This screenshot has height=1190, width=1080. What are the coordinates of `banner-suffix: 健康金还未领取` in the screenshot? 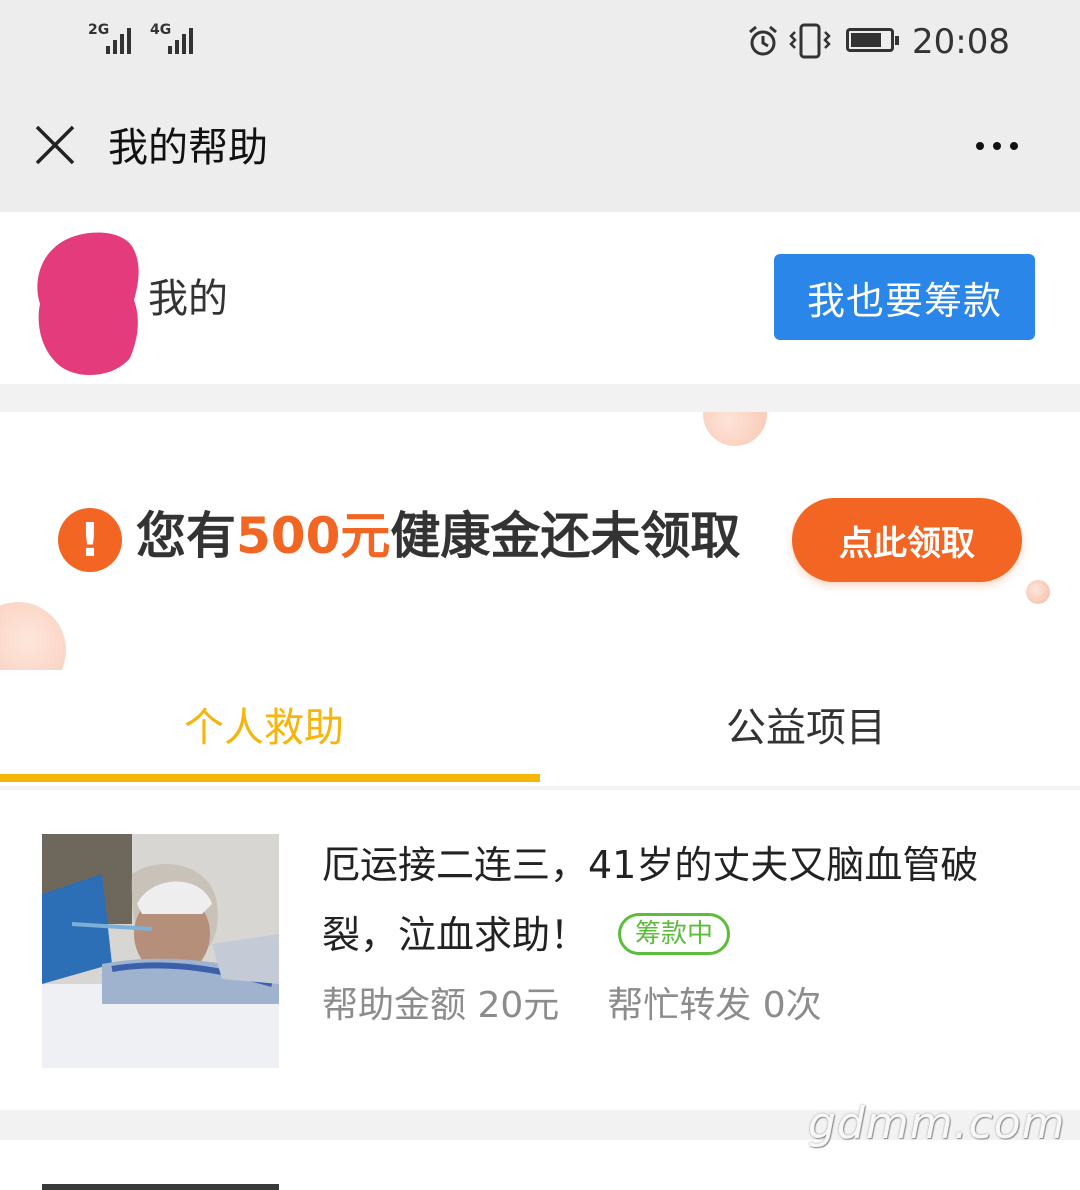 It's located at (565, 536).